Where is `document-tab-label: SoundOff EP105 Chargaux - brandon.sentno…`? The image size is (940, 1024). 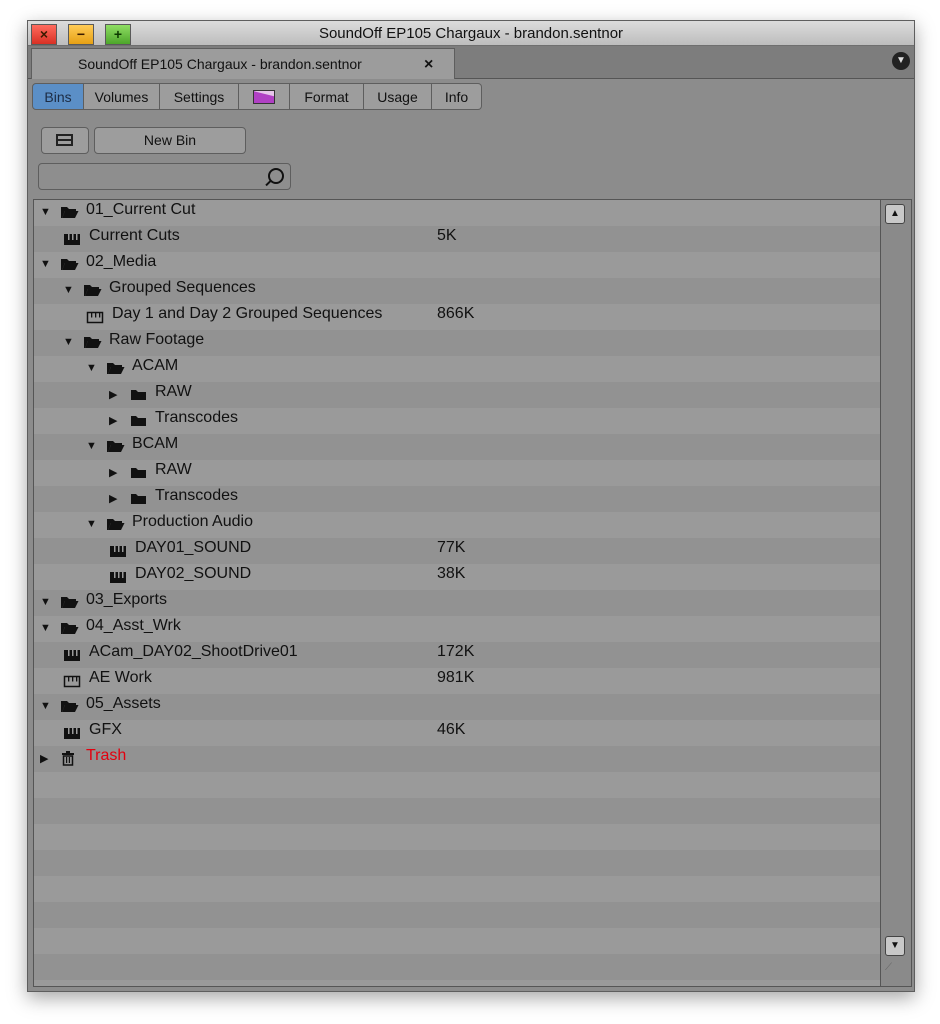
document-tab-label: SoundOff EP105 Chargaux - brandon.sentno… is located at coordinates (220, 64).